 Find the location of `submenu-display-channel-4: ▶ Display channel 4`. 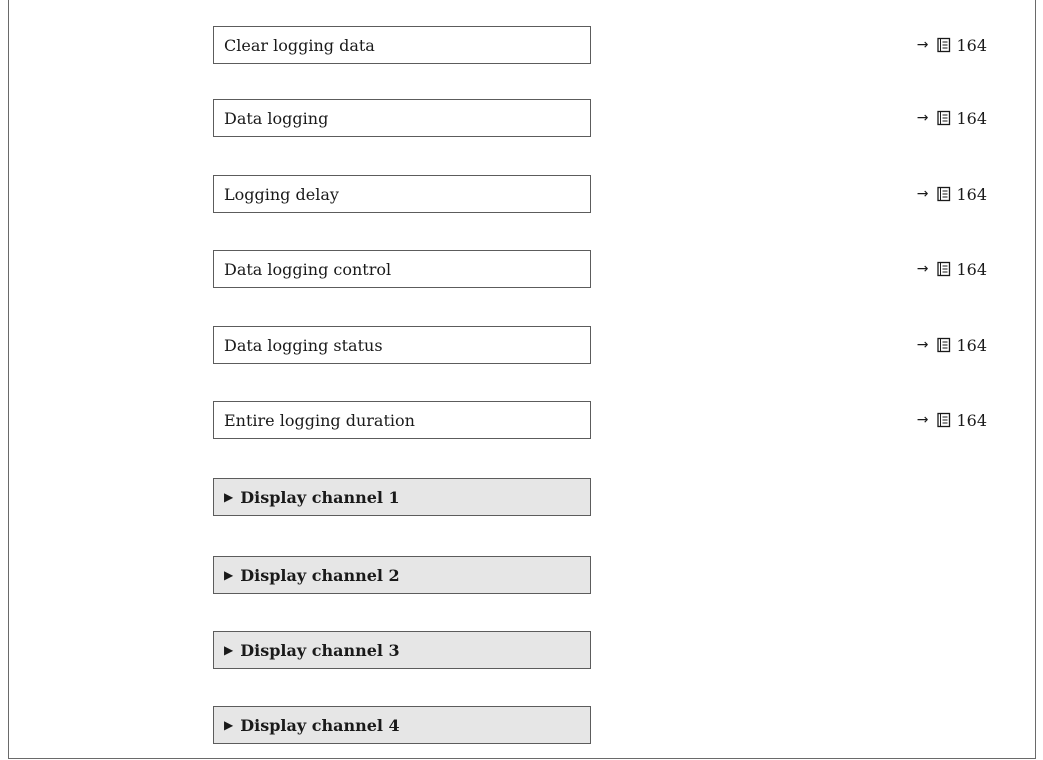

submenu-display-channel-4: ▶ Display channel 4 is located at coordinates (402, 725).